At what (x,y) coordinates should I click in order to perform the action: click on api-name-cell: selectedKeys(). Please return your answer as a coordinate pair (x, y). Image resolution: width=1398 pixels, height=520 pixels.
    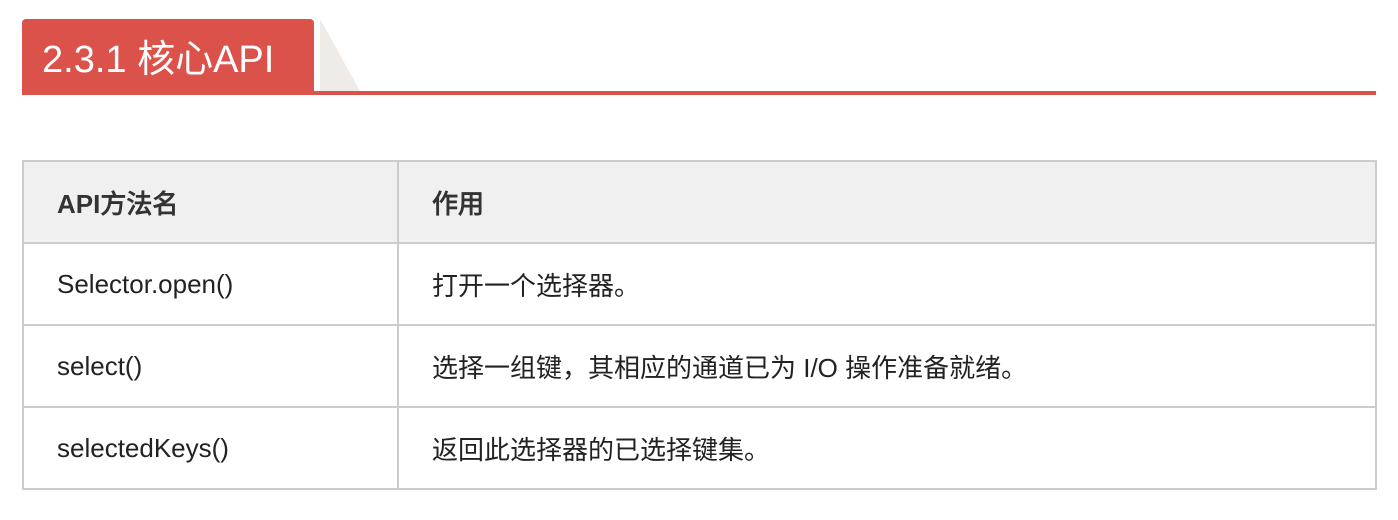
    Looking at the image, I should click on (210, 448).